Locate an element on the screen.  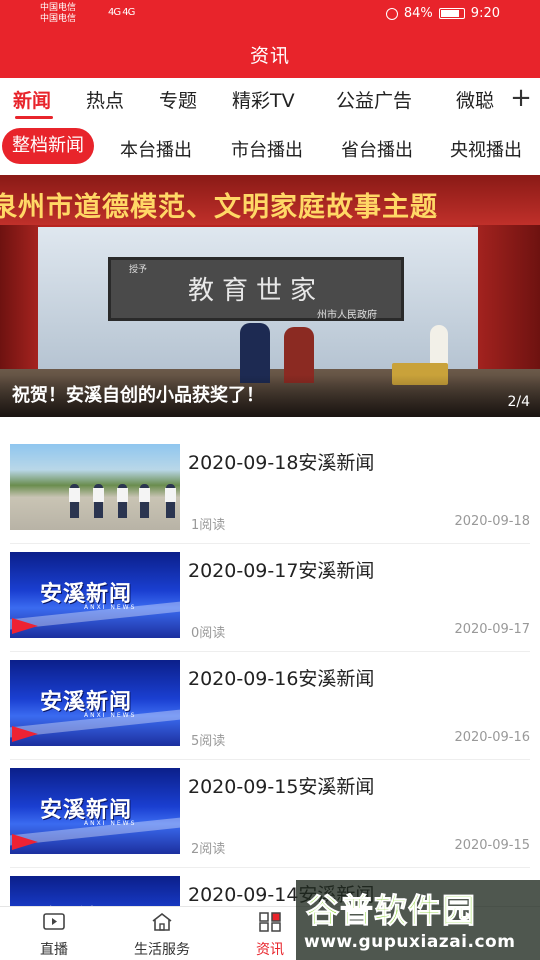
person-figure is located at coordinates (255, 353).